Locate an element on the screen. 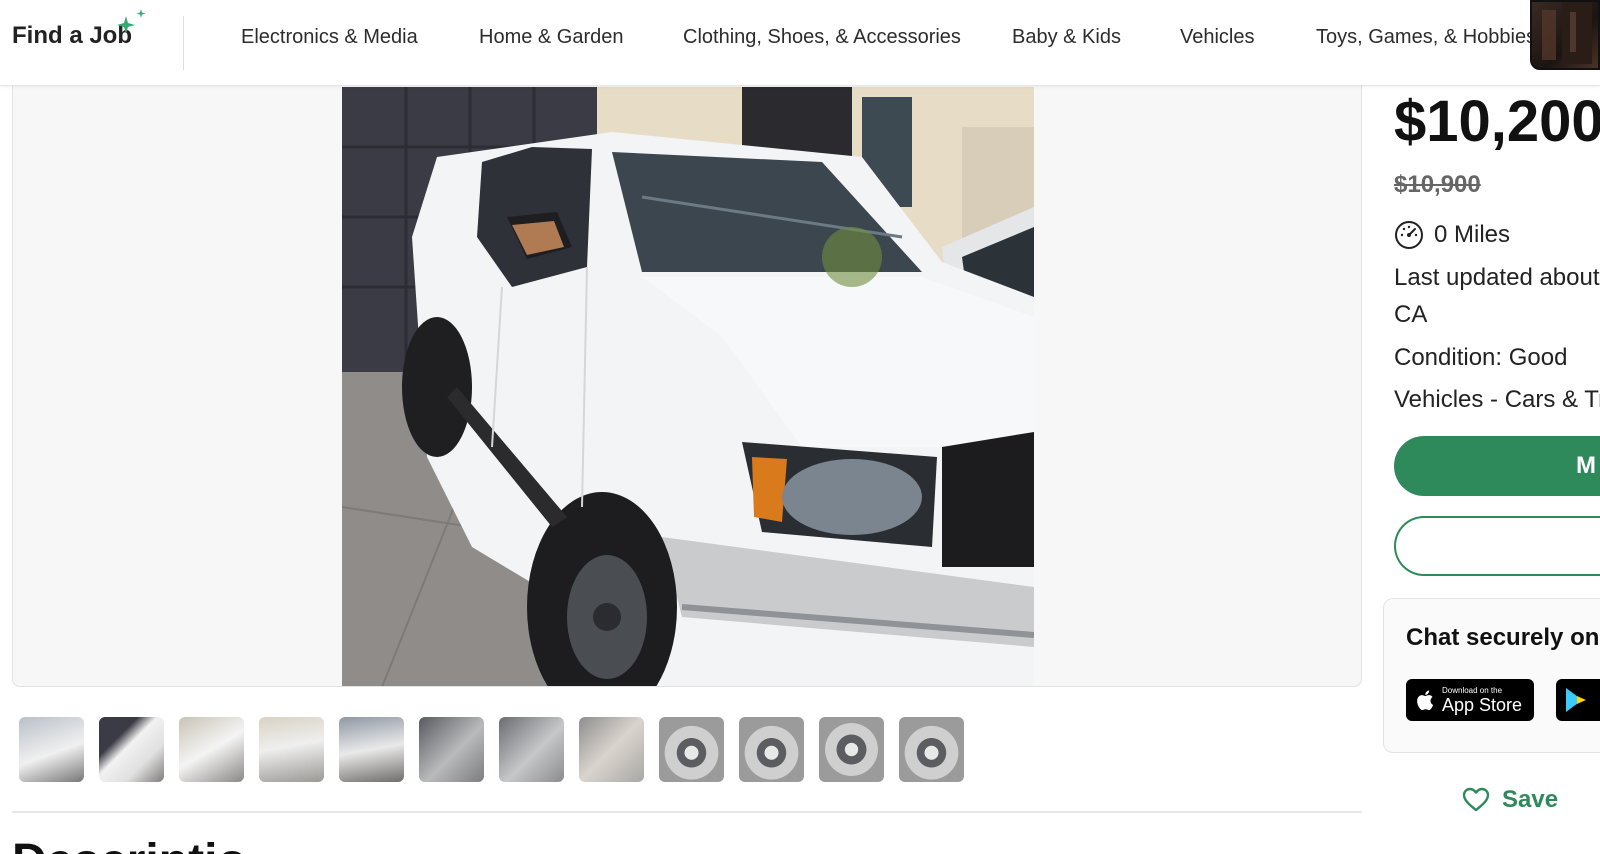 This screenshot has height=854, width=1600. sparkle-icon is located at coordinates (131, 21).